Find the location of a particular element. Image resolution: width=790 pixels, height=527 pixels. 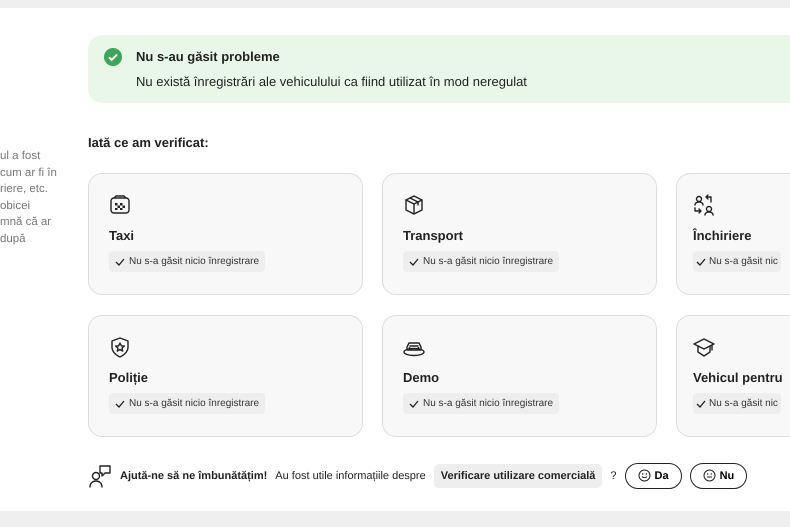

description-text-line: mnă că ar is located at coordinates (26, 222).